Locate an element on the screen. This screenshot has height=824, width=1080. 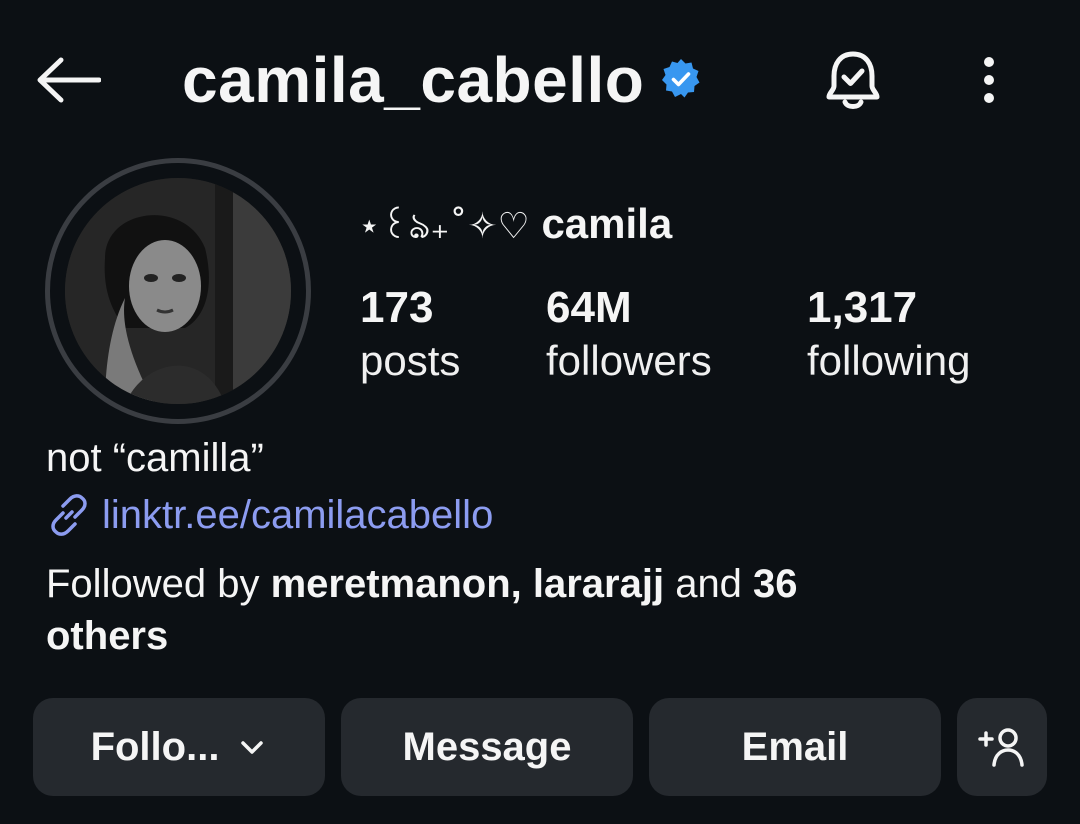
email-button: Email is located at coordinates (795, 747).